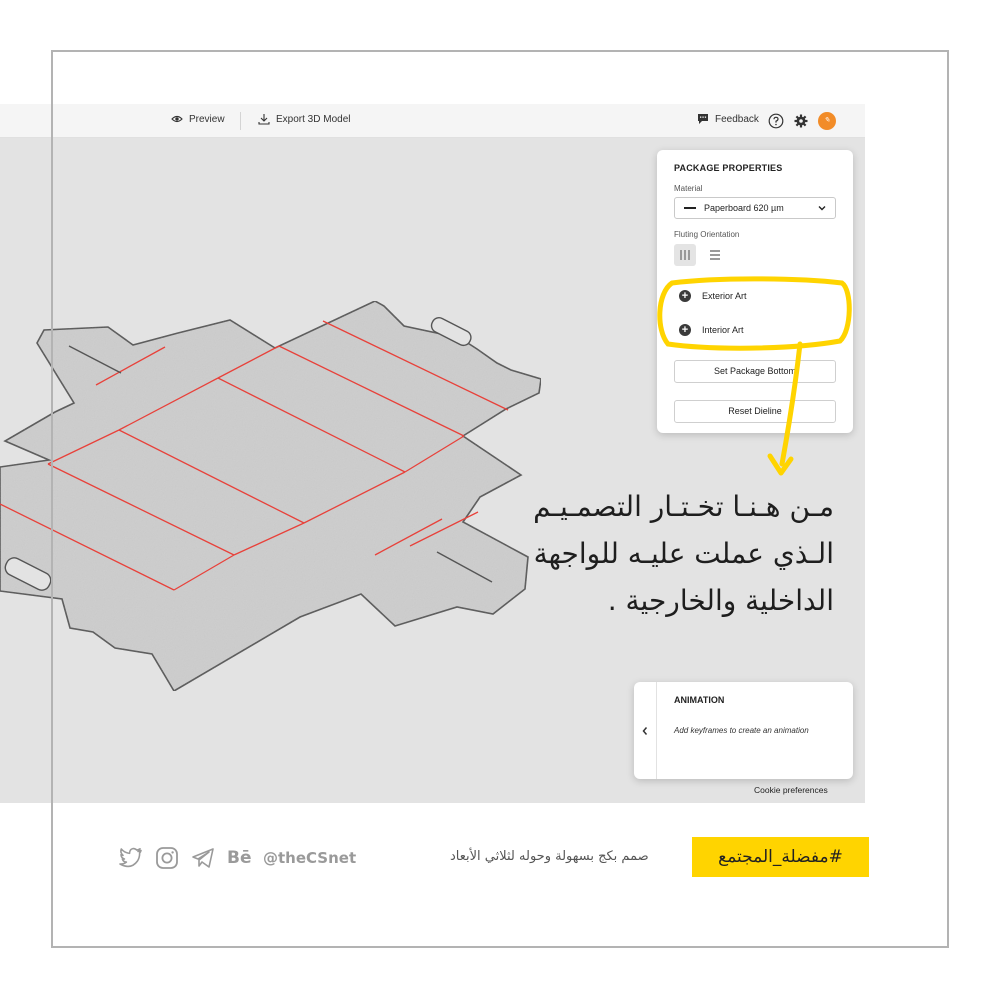 The height and width of the screenshot is (1000, 1000). What do you see at coordinates (780, 857) in the screenshot?
I see `hashtag-badge: #مفضلة_المجتمع` at bounding box center [780, 857].